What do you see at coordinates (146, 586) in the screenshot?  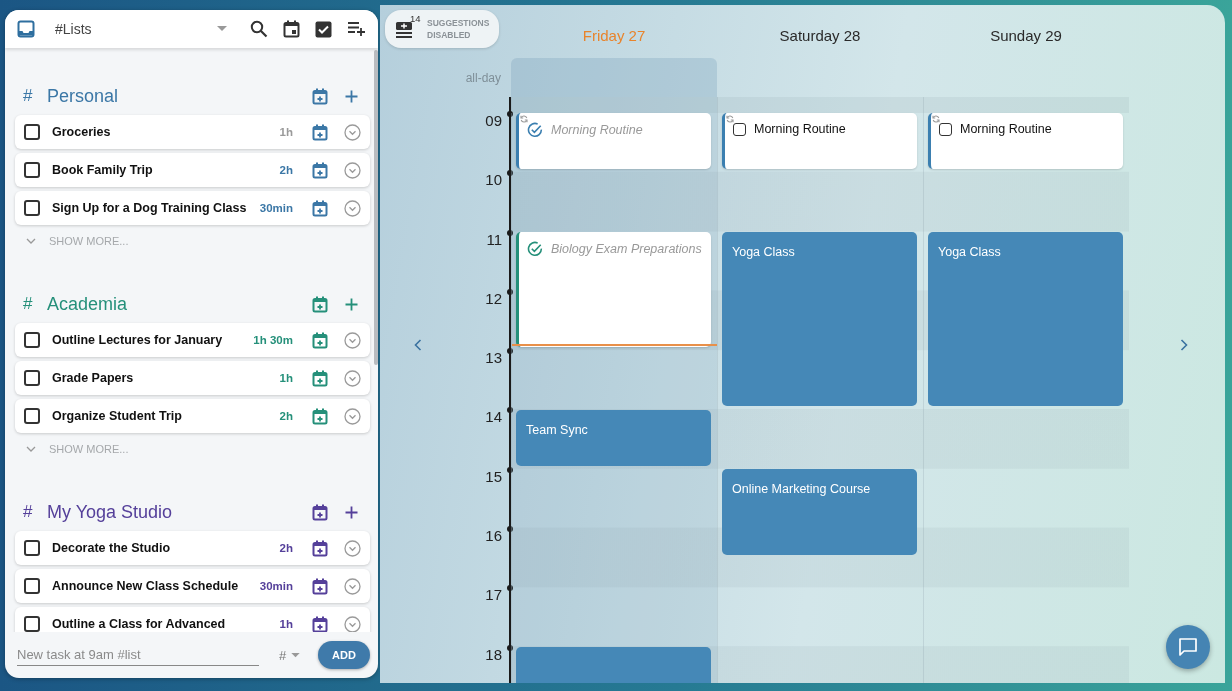 I see `task-title: Announce New Class Schedule` at bounding box center [146, 586].